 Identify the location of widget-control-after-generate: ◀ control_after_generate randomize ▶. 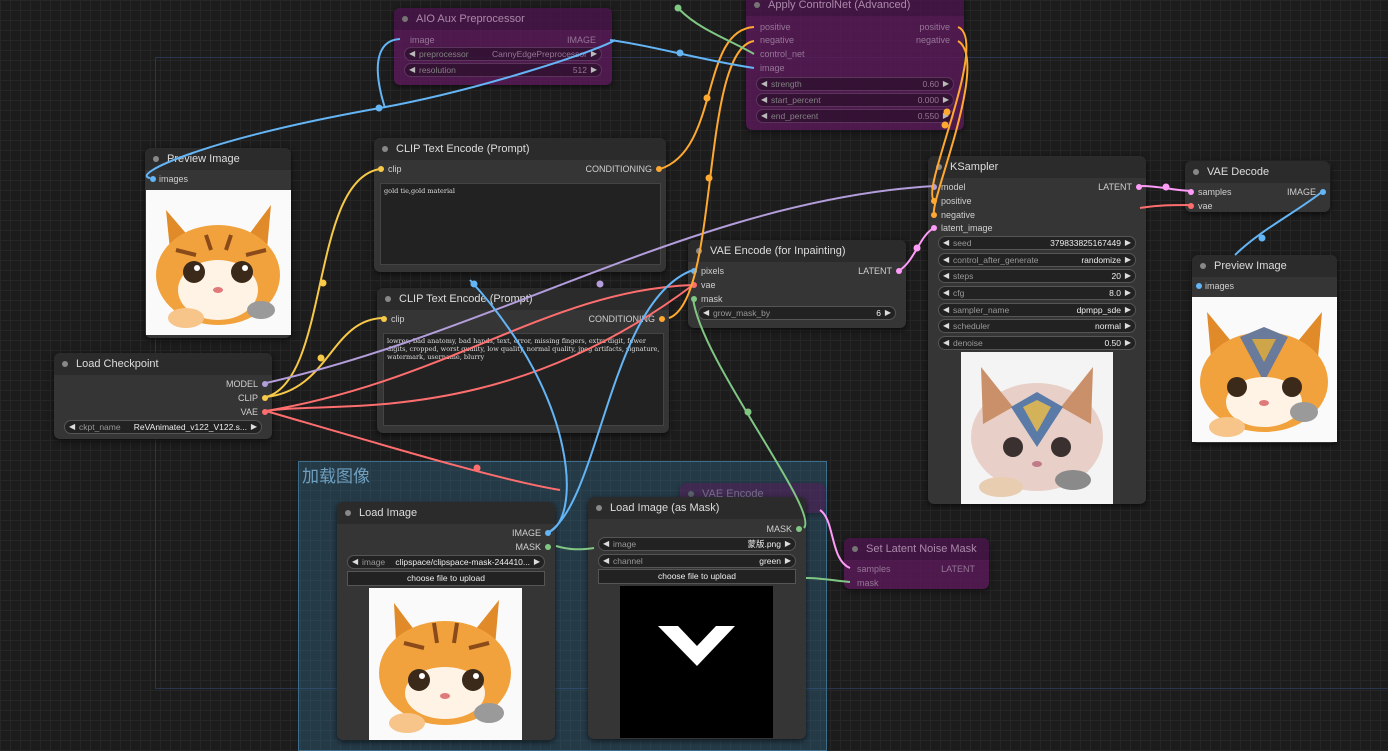
(1037, 260).